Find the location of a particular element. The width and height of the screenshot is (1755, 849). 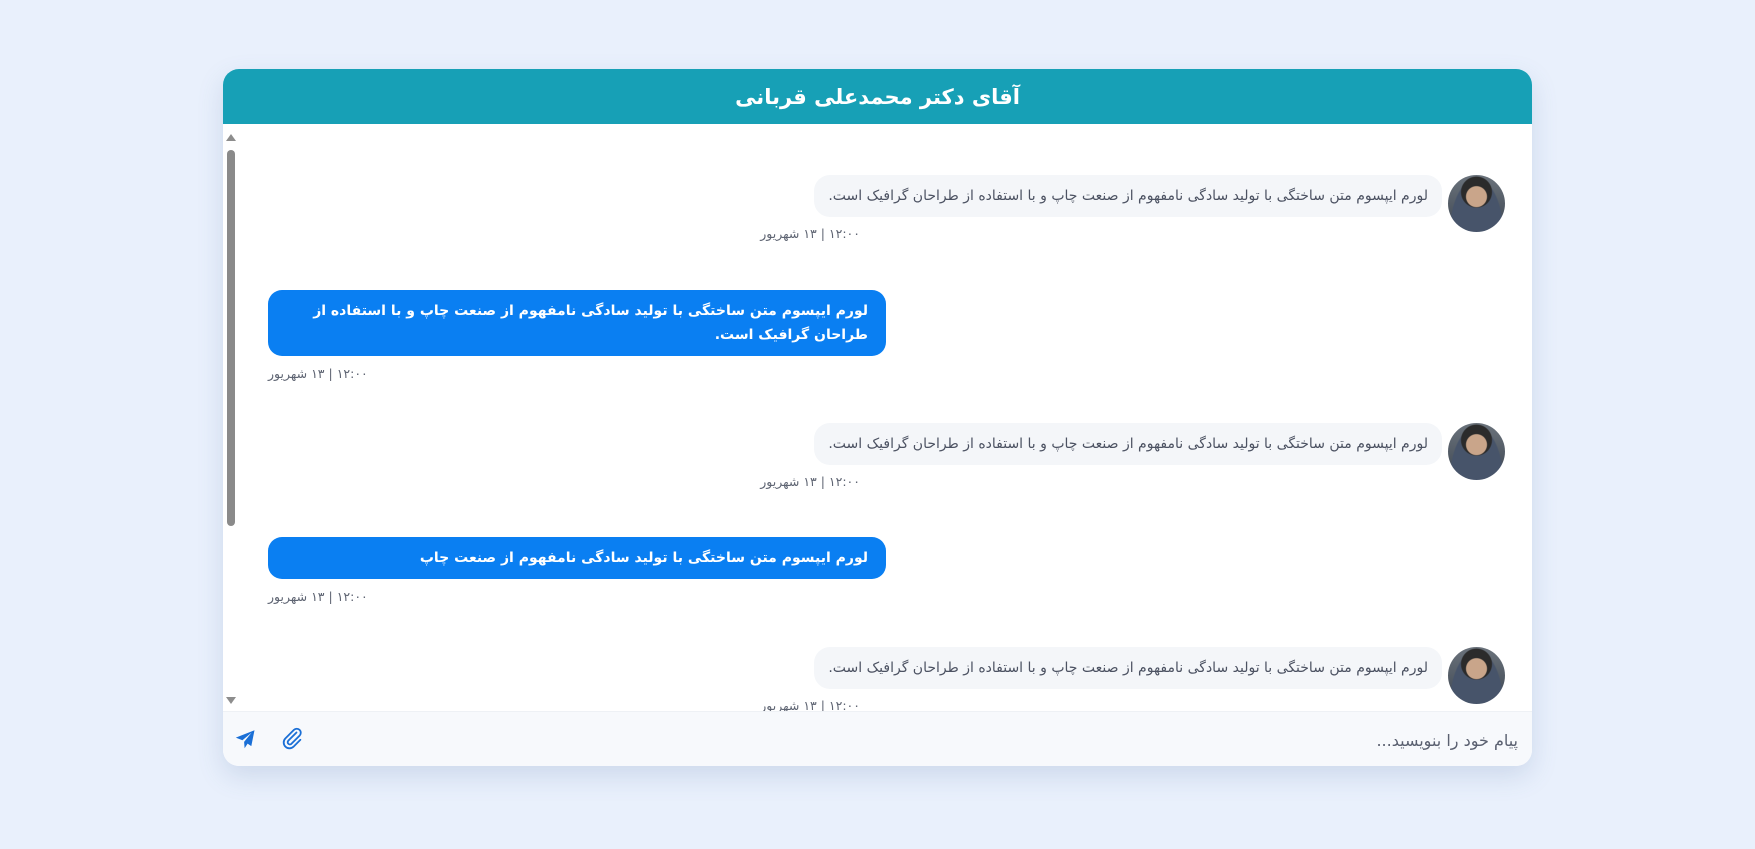

scroll-up-arrow-icon is located at coordinates (231, 137).